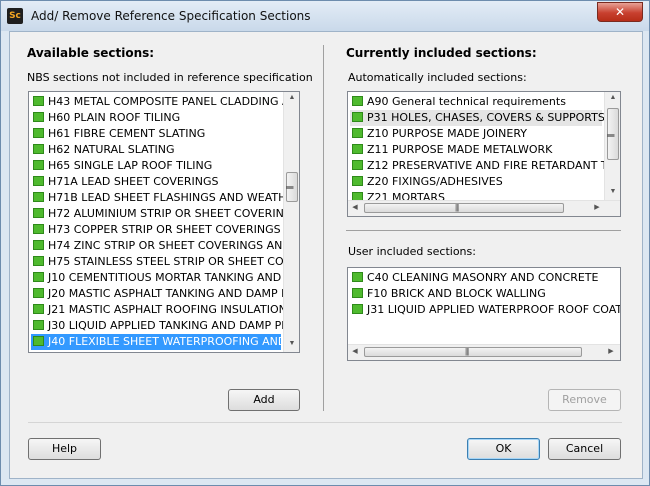  Describe the element at coordinates (165, 342) in the screenshot. I see `list-item: J40 FLEXIBLE SHEET WATERPROOFING AND DAI` at that location.